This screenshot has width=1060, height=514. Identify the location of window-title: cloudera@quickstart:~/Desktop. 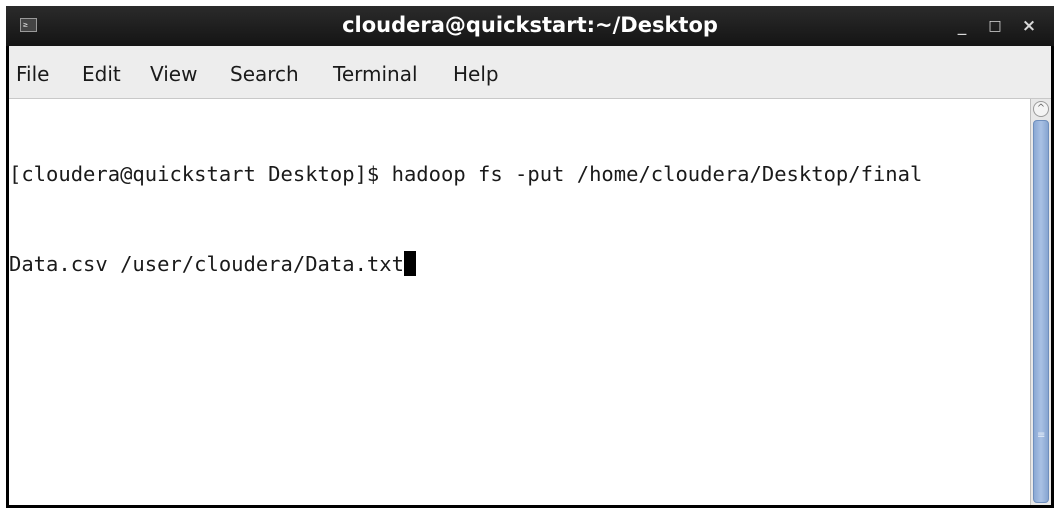
(530, 25).